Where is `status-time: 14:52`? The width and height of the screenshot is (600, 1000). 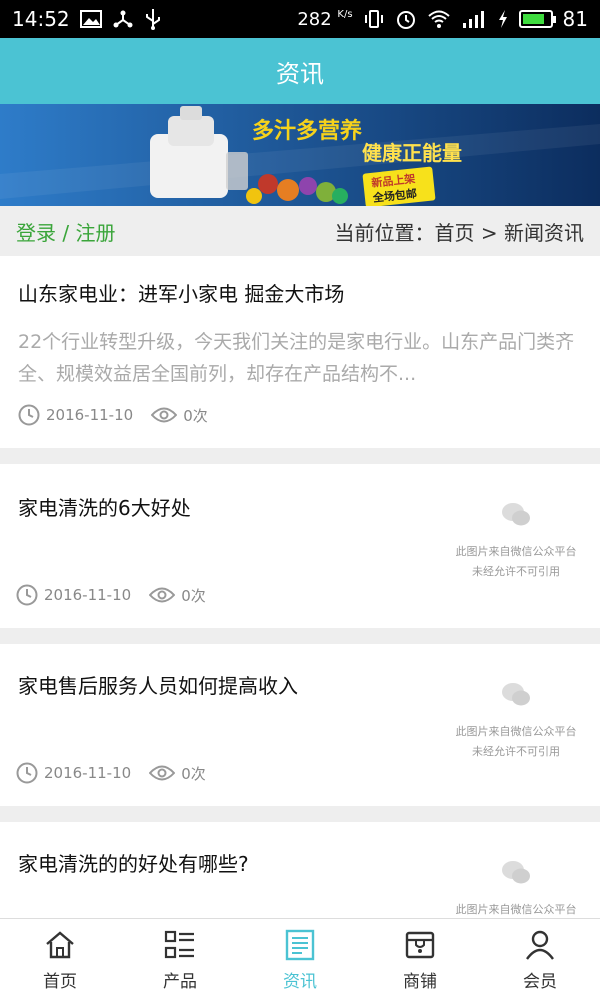
status-time: 14:52 is located at coordinates (41, 19).